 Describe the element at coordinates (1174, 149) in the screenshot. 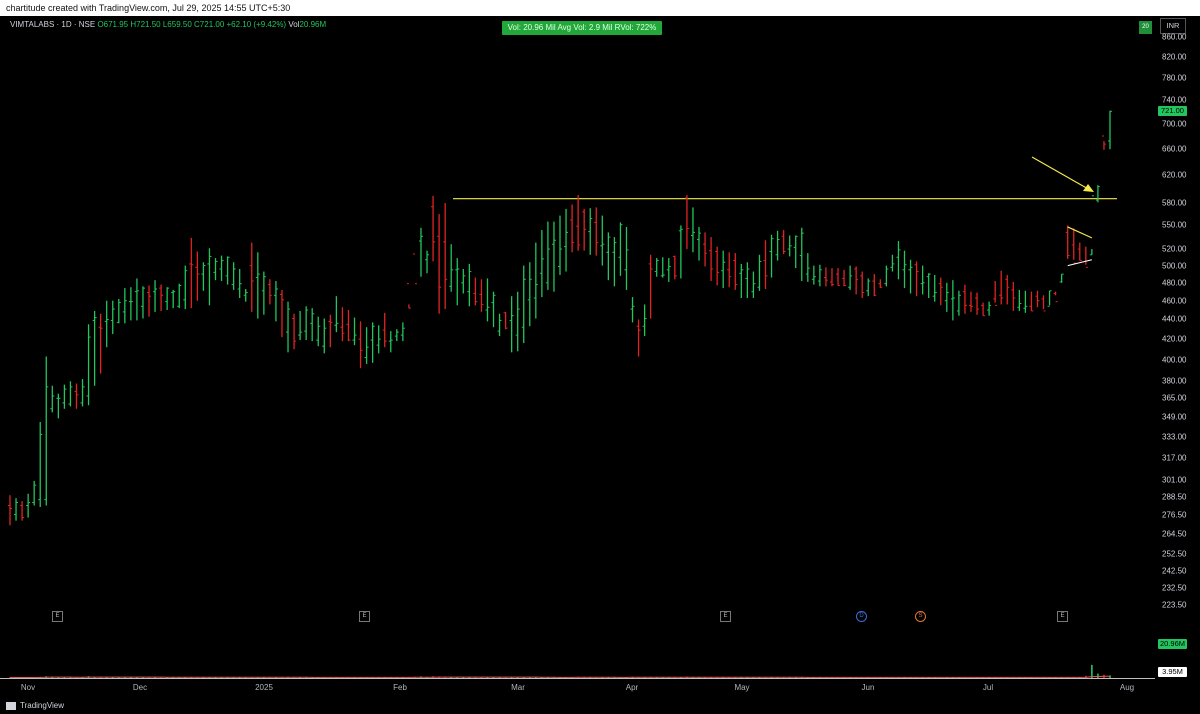

I see `price-tick-label: 660.00` at that location.